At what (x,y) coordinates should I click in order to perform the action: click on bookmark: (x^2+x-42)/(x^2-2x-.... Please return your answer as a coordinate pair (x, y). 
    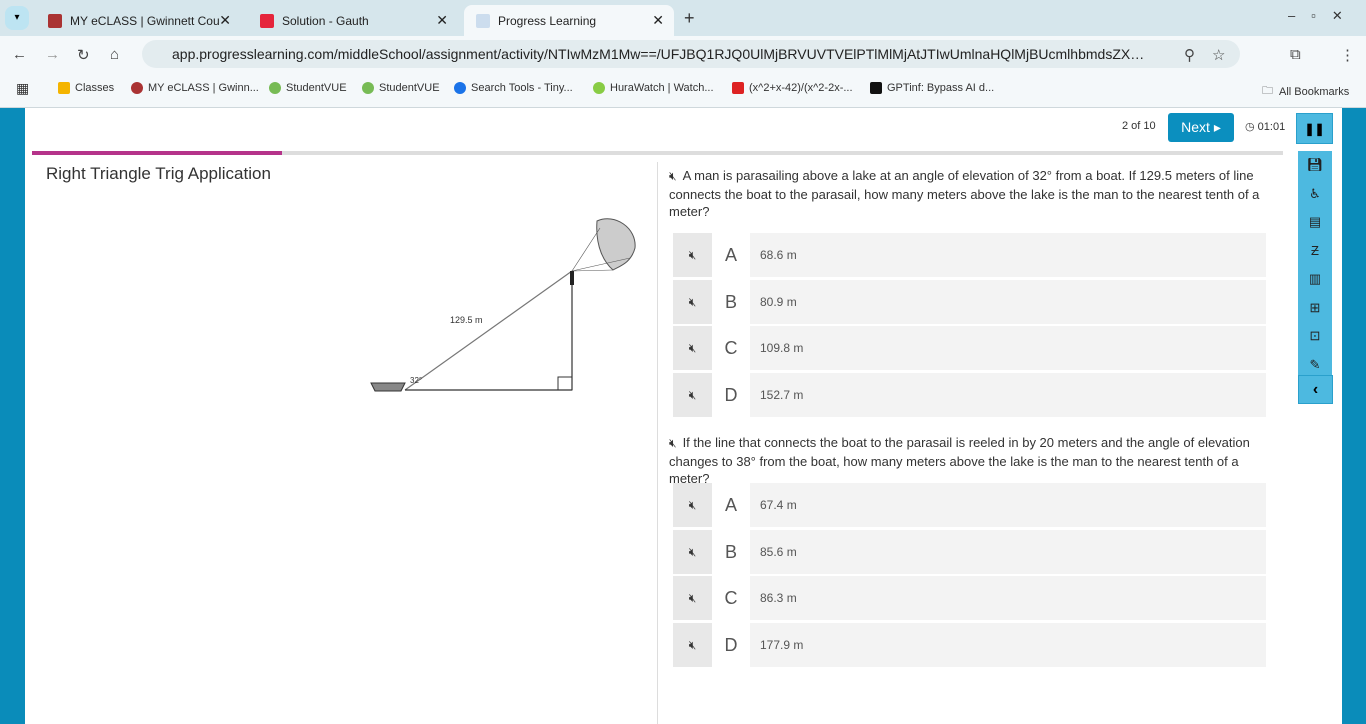
    Looking at the image, I should click on (792, 88).